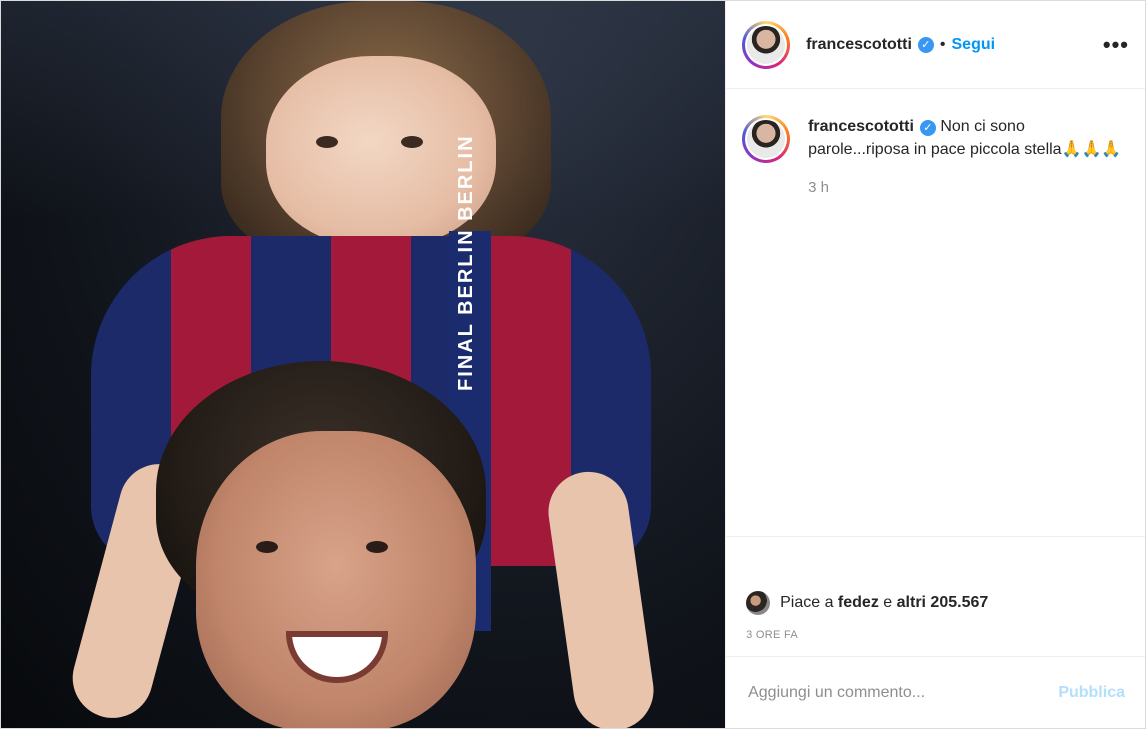  What do you see at coordinates (943, 603) in the screenshot?
I see `likes-others: altri 205.567` at bounding box center [943, 603].